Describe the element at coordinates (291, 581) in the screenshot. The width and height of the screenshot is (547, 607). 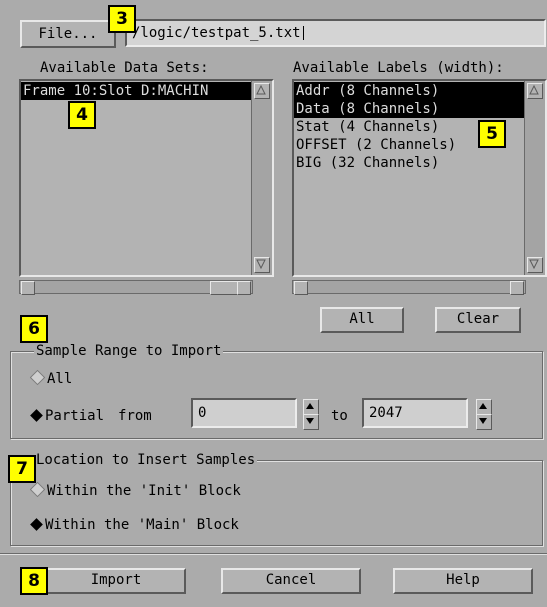
I see `cancel-button: Cancel` at that location.